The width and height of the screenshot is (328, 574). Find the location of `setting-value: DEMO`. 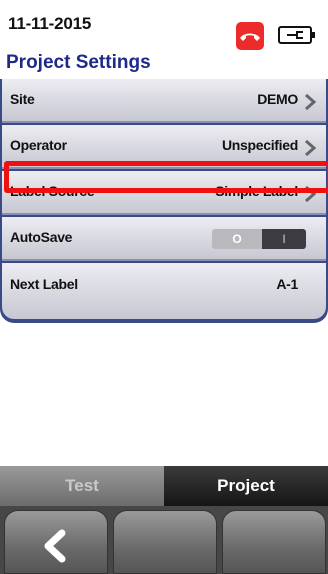

setting-value: DEMO is located at coordinates (277, 99).